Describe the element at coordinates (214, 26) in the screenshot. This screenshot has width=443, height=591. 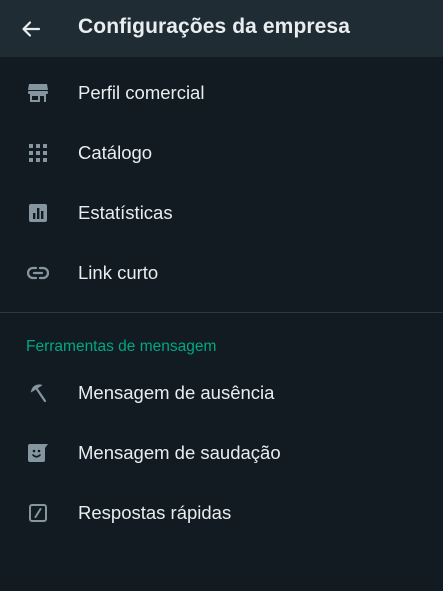
I see `page-title: Configurações da empresa` at that location.